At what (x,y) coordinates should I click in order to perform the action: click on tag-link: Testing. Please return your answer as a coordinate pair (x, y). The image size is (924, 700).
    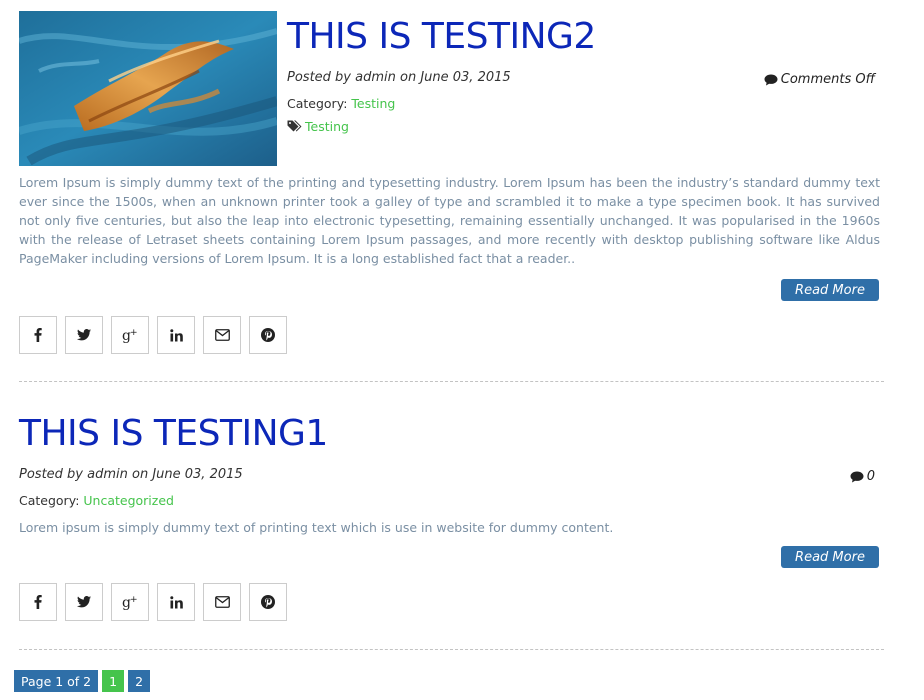
    Looking at the image, I should click on (327, 126).